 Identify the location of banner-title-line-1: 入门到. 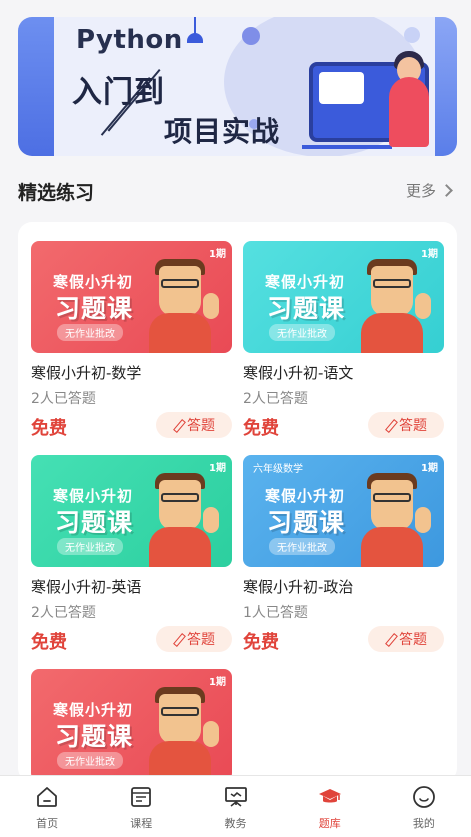
(118, 92).